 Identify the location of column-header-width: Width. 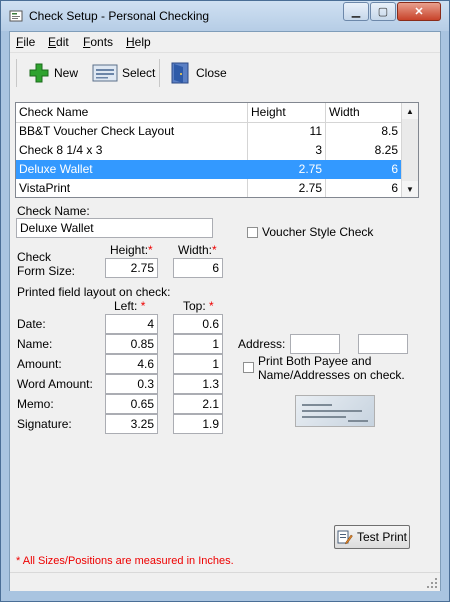
(364, 112).